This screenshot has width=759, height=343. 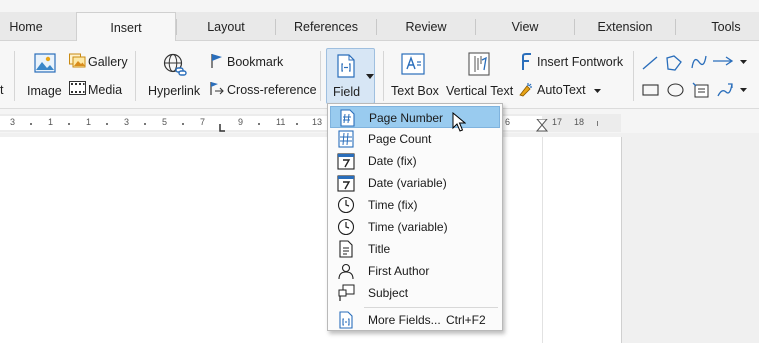 I want to click on menu-separator, so click(x=431, y=307).